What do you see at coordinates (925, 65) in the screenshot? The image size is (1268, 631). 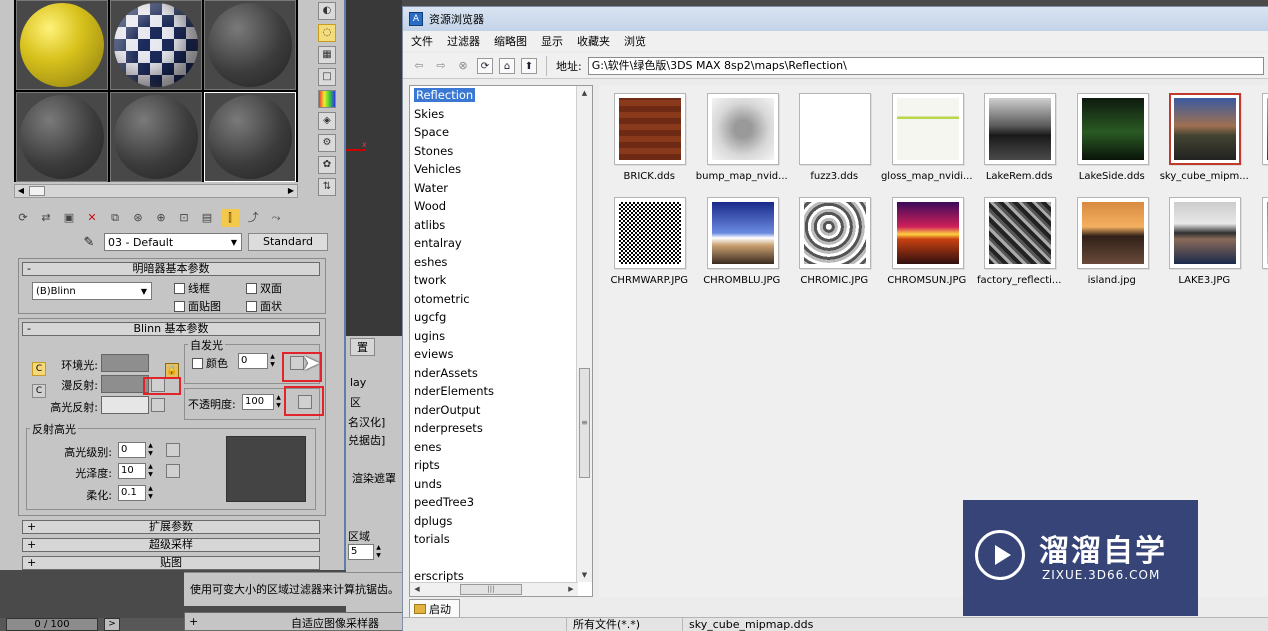 I see `address-input: G:\软件\绿色版\3DS MAX 8sp2\maps\Reflection\` at bounding box center [925, 65].